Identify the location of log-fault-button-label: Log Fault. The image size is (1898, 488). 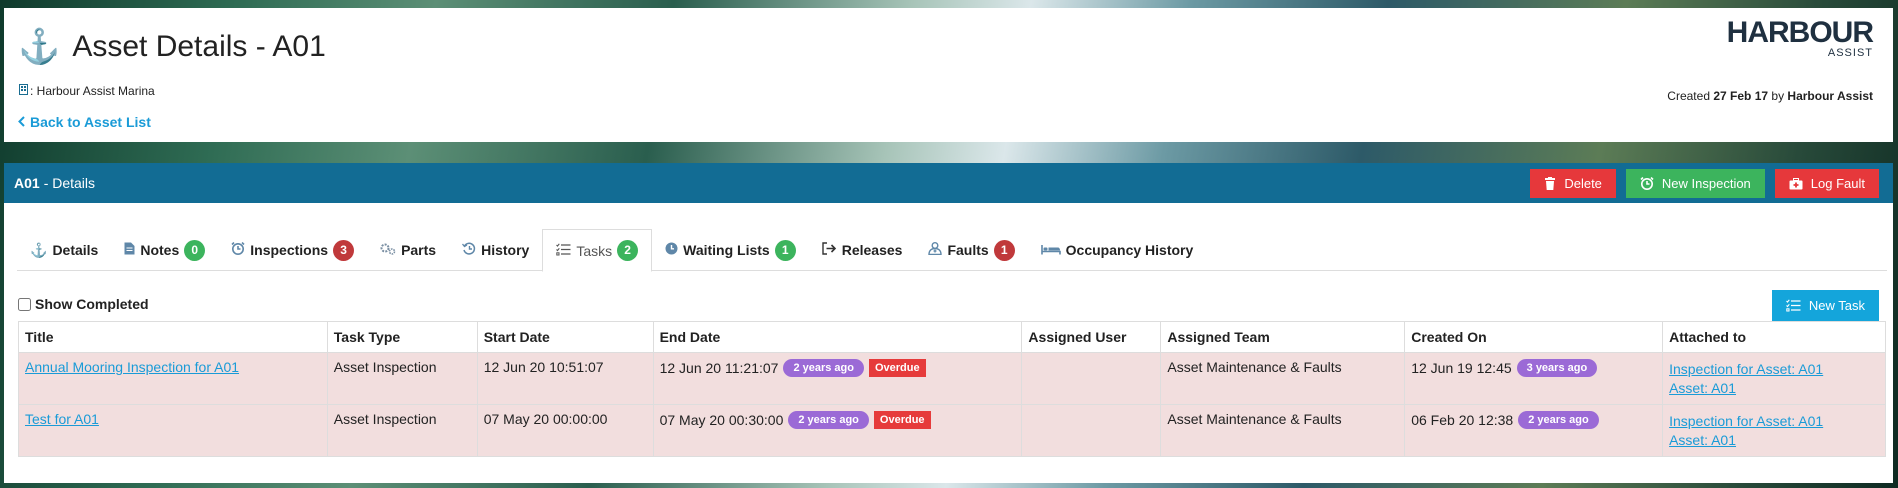
(1837, 183).